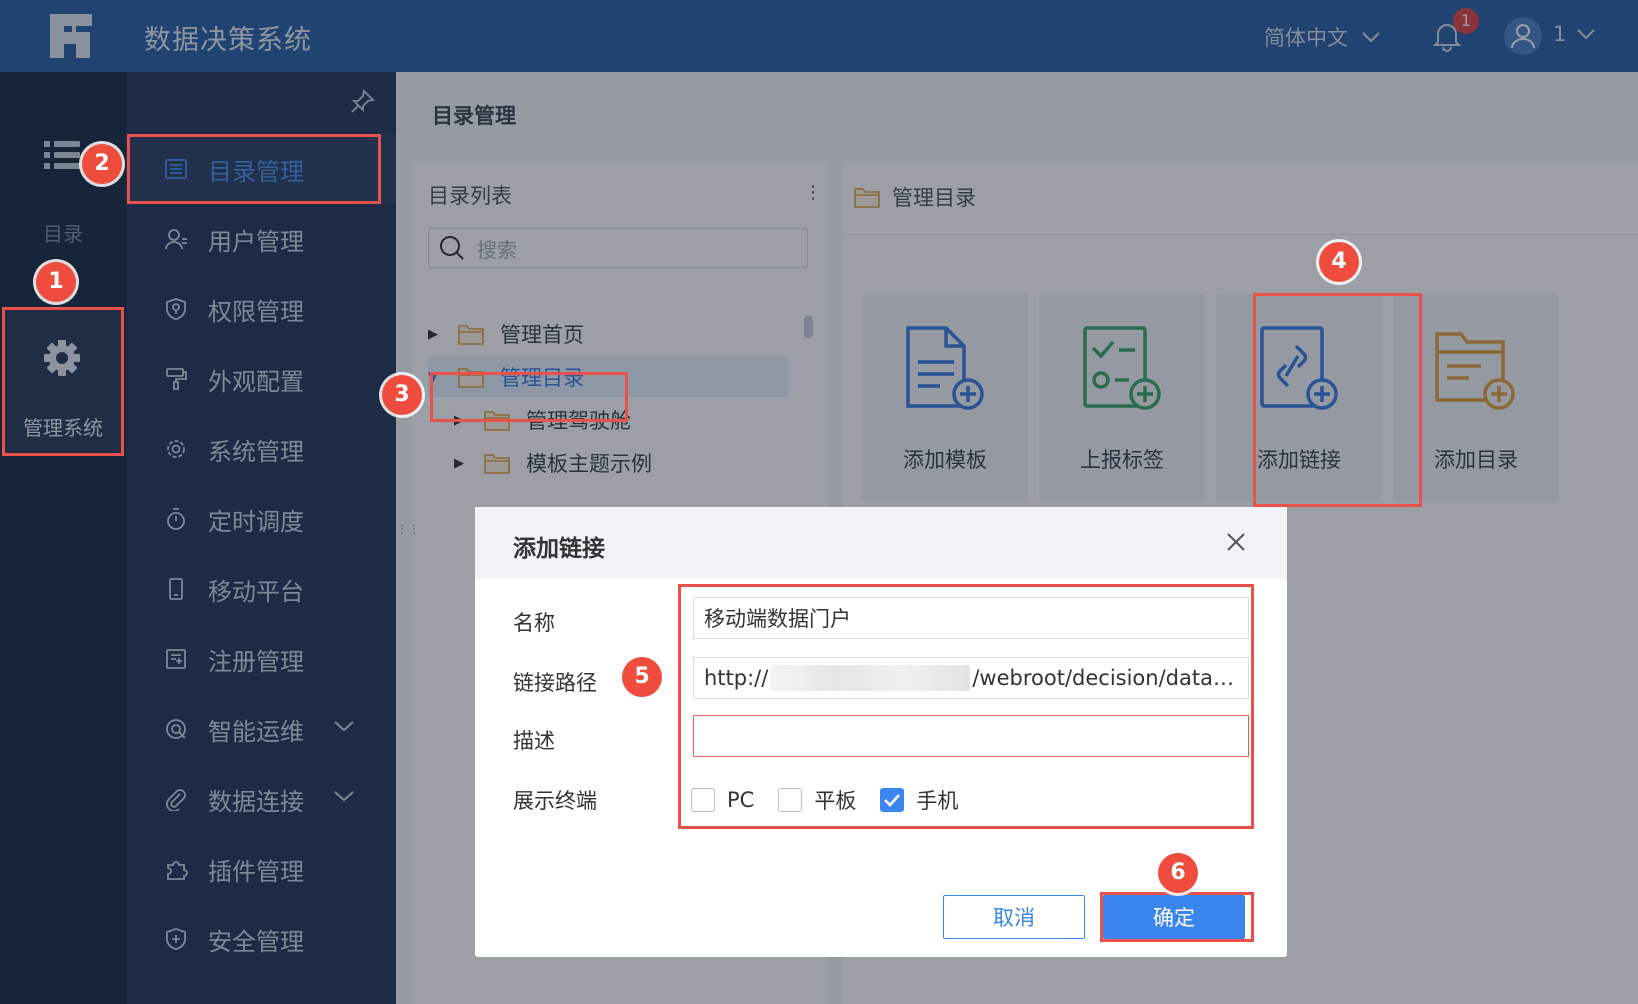  I want to click on step-badge: 3, so click(402, 395).